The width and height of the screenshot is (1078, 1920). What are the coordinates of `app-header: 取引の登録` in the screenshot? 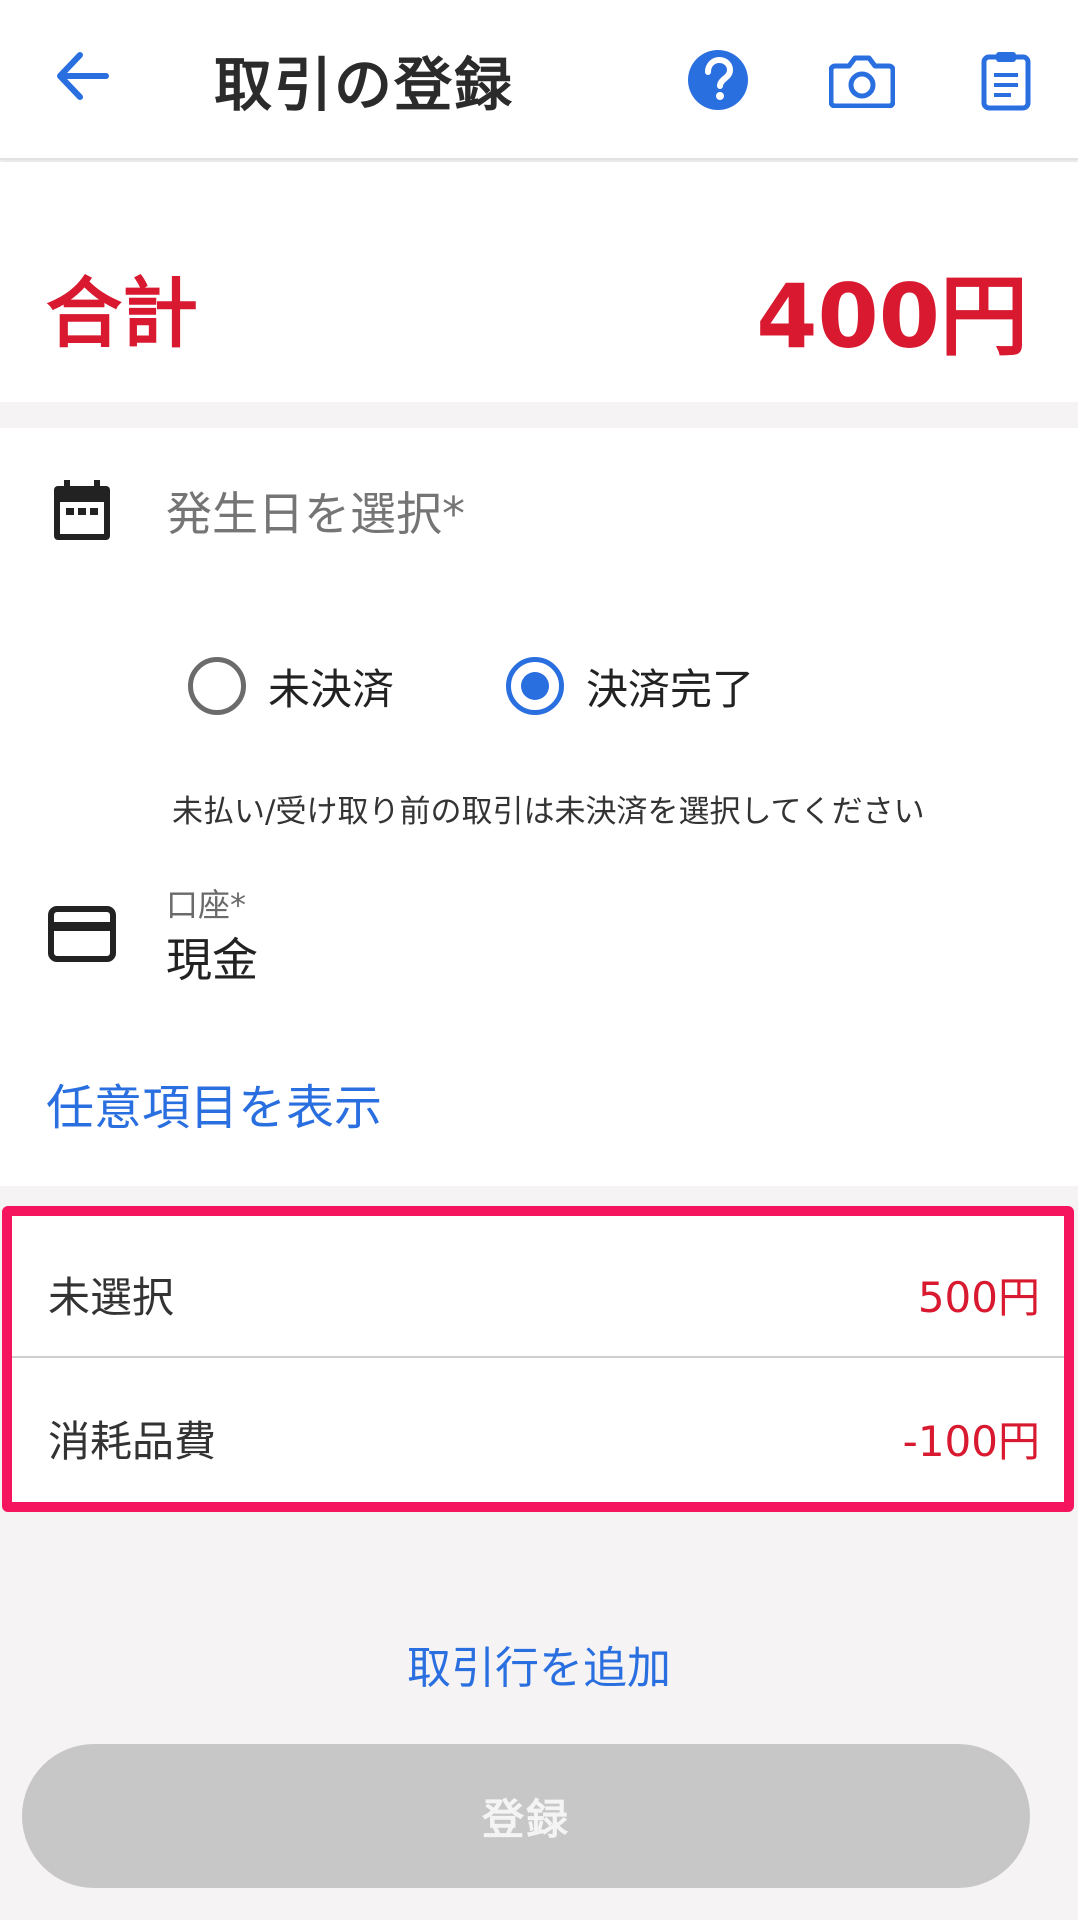 It's located at (539, 80).